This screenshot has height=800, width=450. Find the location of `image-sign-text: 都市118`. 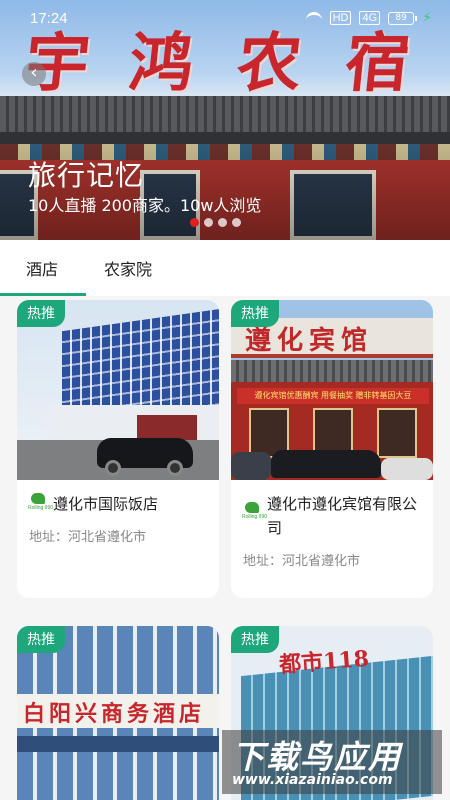

image-sign-text: 都市118 is located at coordinates (324, 662).